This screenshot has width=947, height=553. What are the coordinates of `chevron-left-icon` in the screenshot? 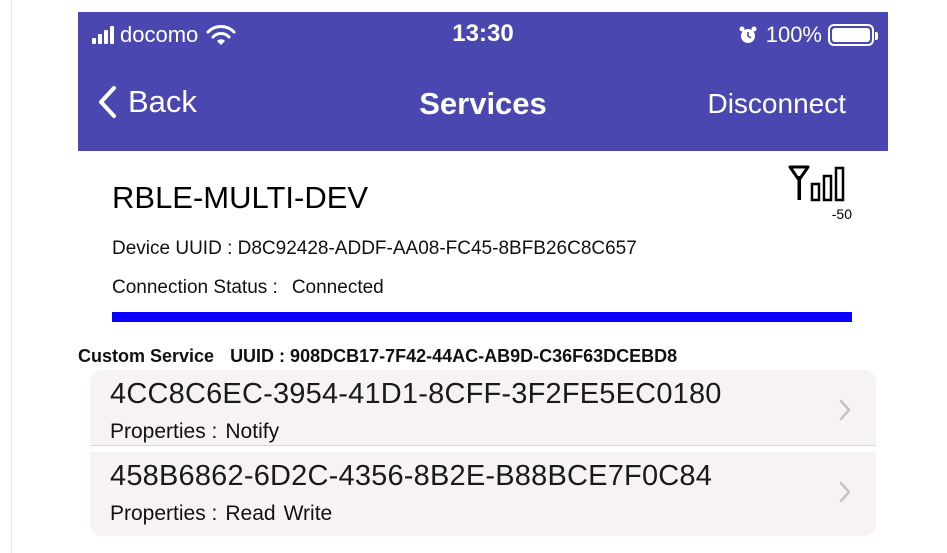 It's located at (107, 102).